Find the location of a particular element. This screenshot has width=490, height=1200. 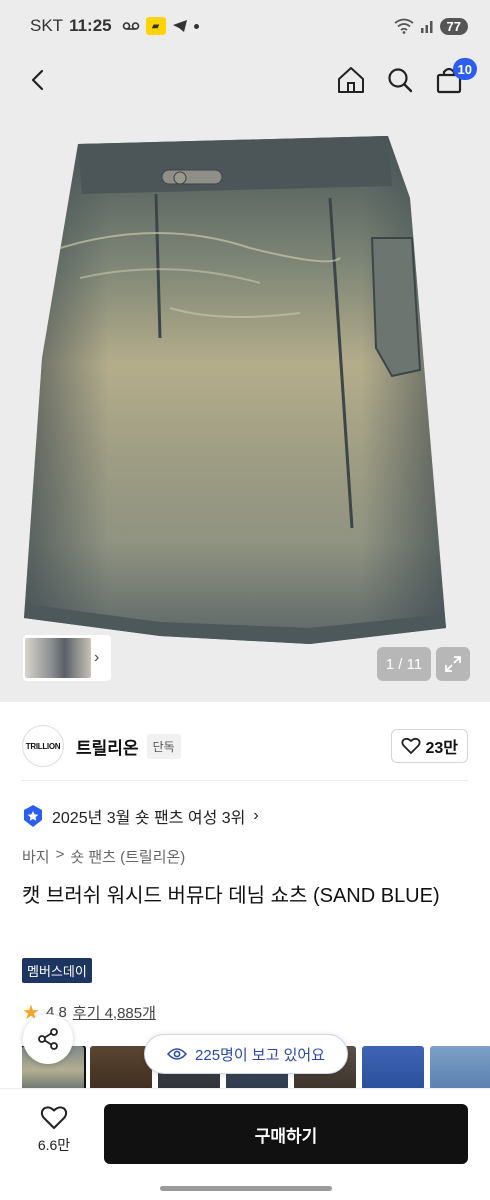

share-button is located at coordinates (48, 1039).